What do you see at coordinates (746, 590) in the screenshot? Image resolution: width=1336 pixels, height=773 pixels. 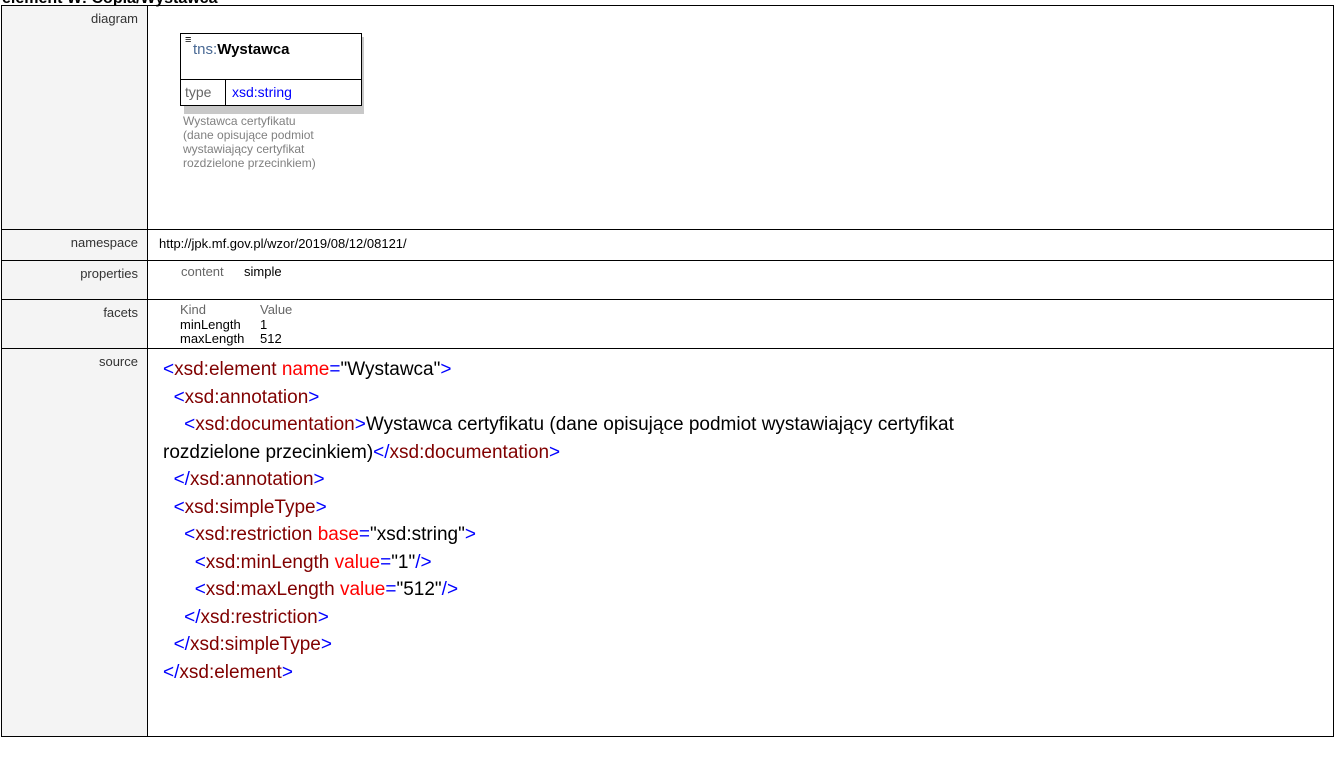 I see `source-line: <xsd:maxLength value="512"/>` at bounding box center [746, 590].